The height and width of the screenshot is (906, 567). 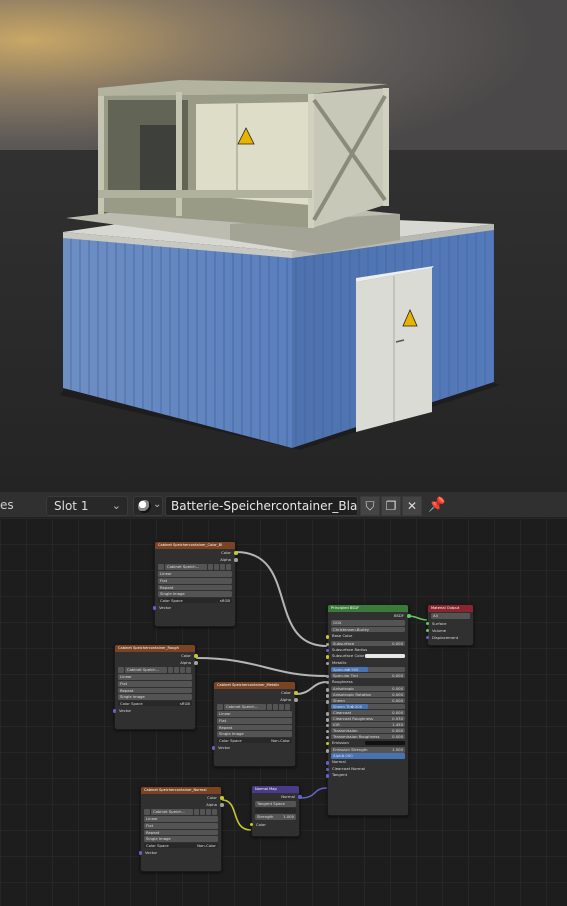 I want to click on color-space-dropdown: Color Space sRGB, so click(x=195, y=600).